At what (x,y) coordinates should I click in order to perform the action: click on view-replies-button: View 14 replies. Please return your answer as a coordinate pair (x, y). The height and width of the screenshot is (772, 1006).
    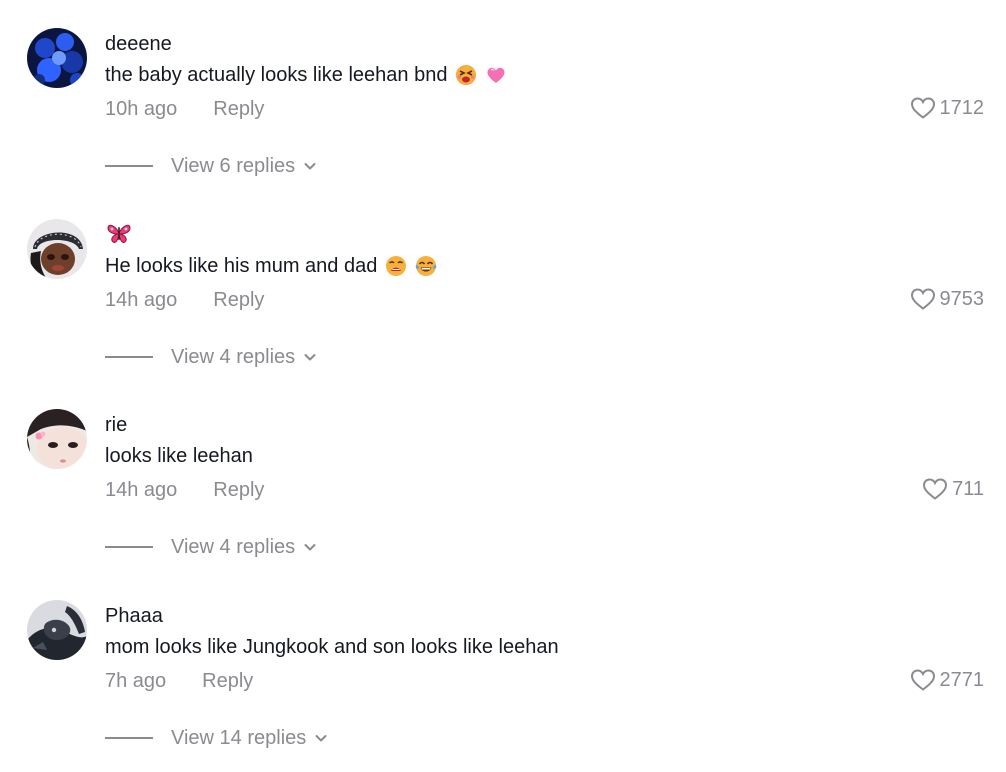
    Looking at the image, I should click on (216, 738).